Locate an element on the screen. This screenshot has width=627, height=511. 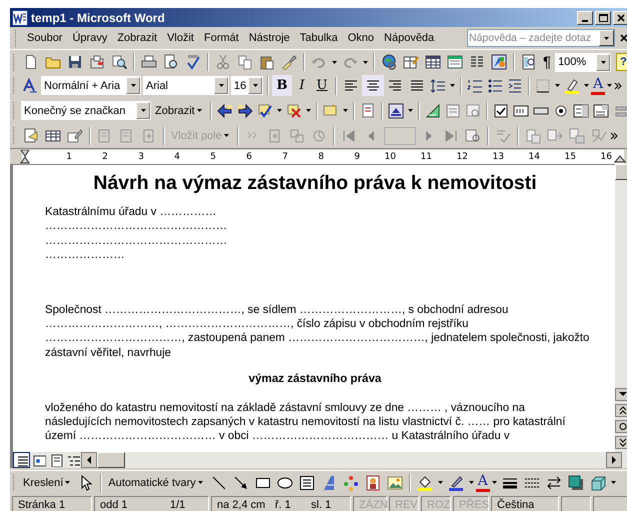
ruler-number: 7 is located at coordinates (284, 157).